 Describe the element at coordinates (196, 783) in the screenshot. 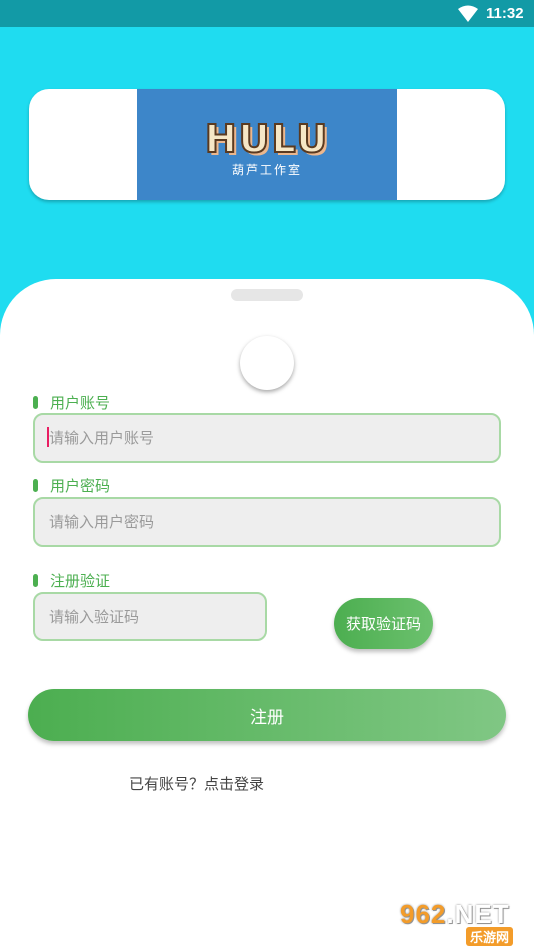

I see `login-link: 已有账号？点击登录` at that location.